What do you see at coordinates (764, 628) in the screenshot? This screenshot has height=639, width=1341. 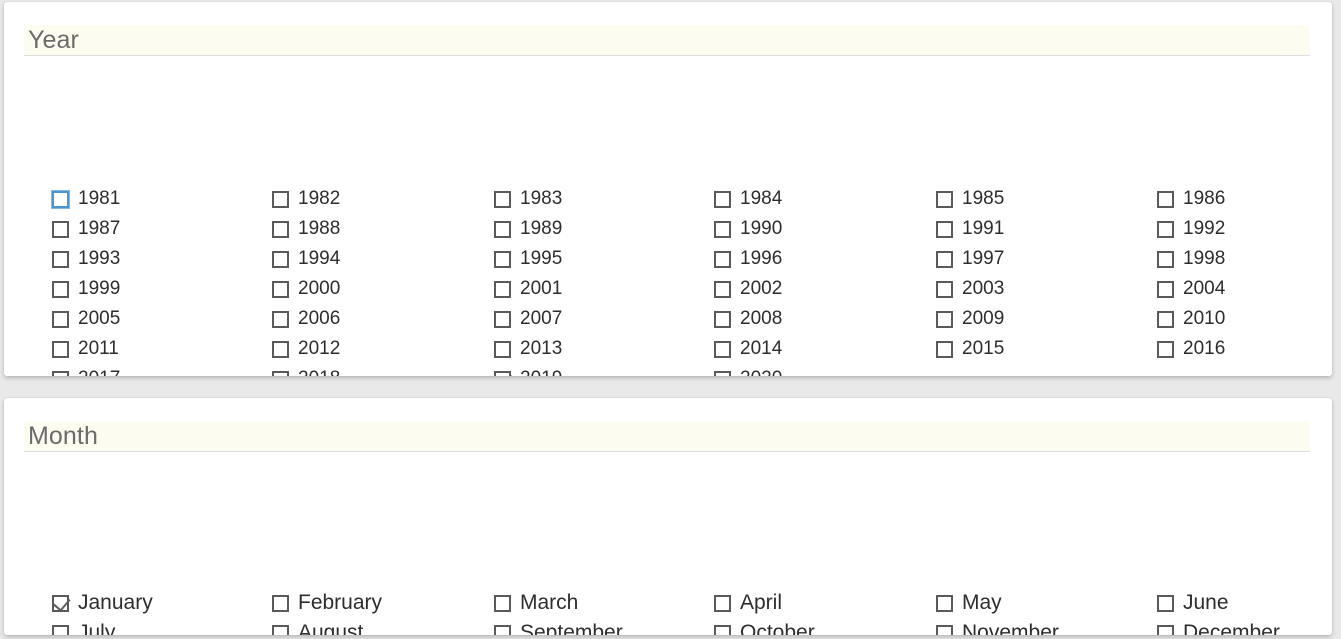 I see `checkbox-month-october: October` at bounding box center [764, 628].